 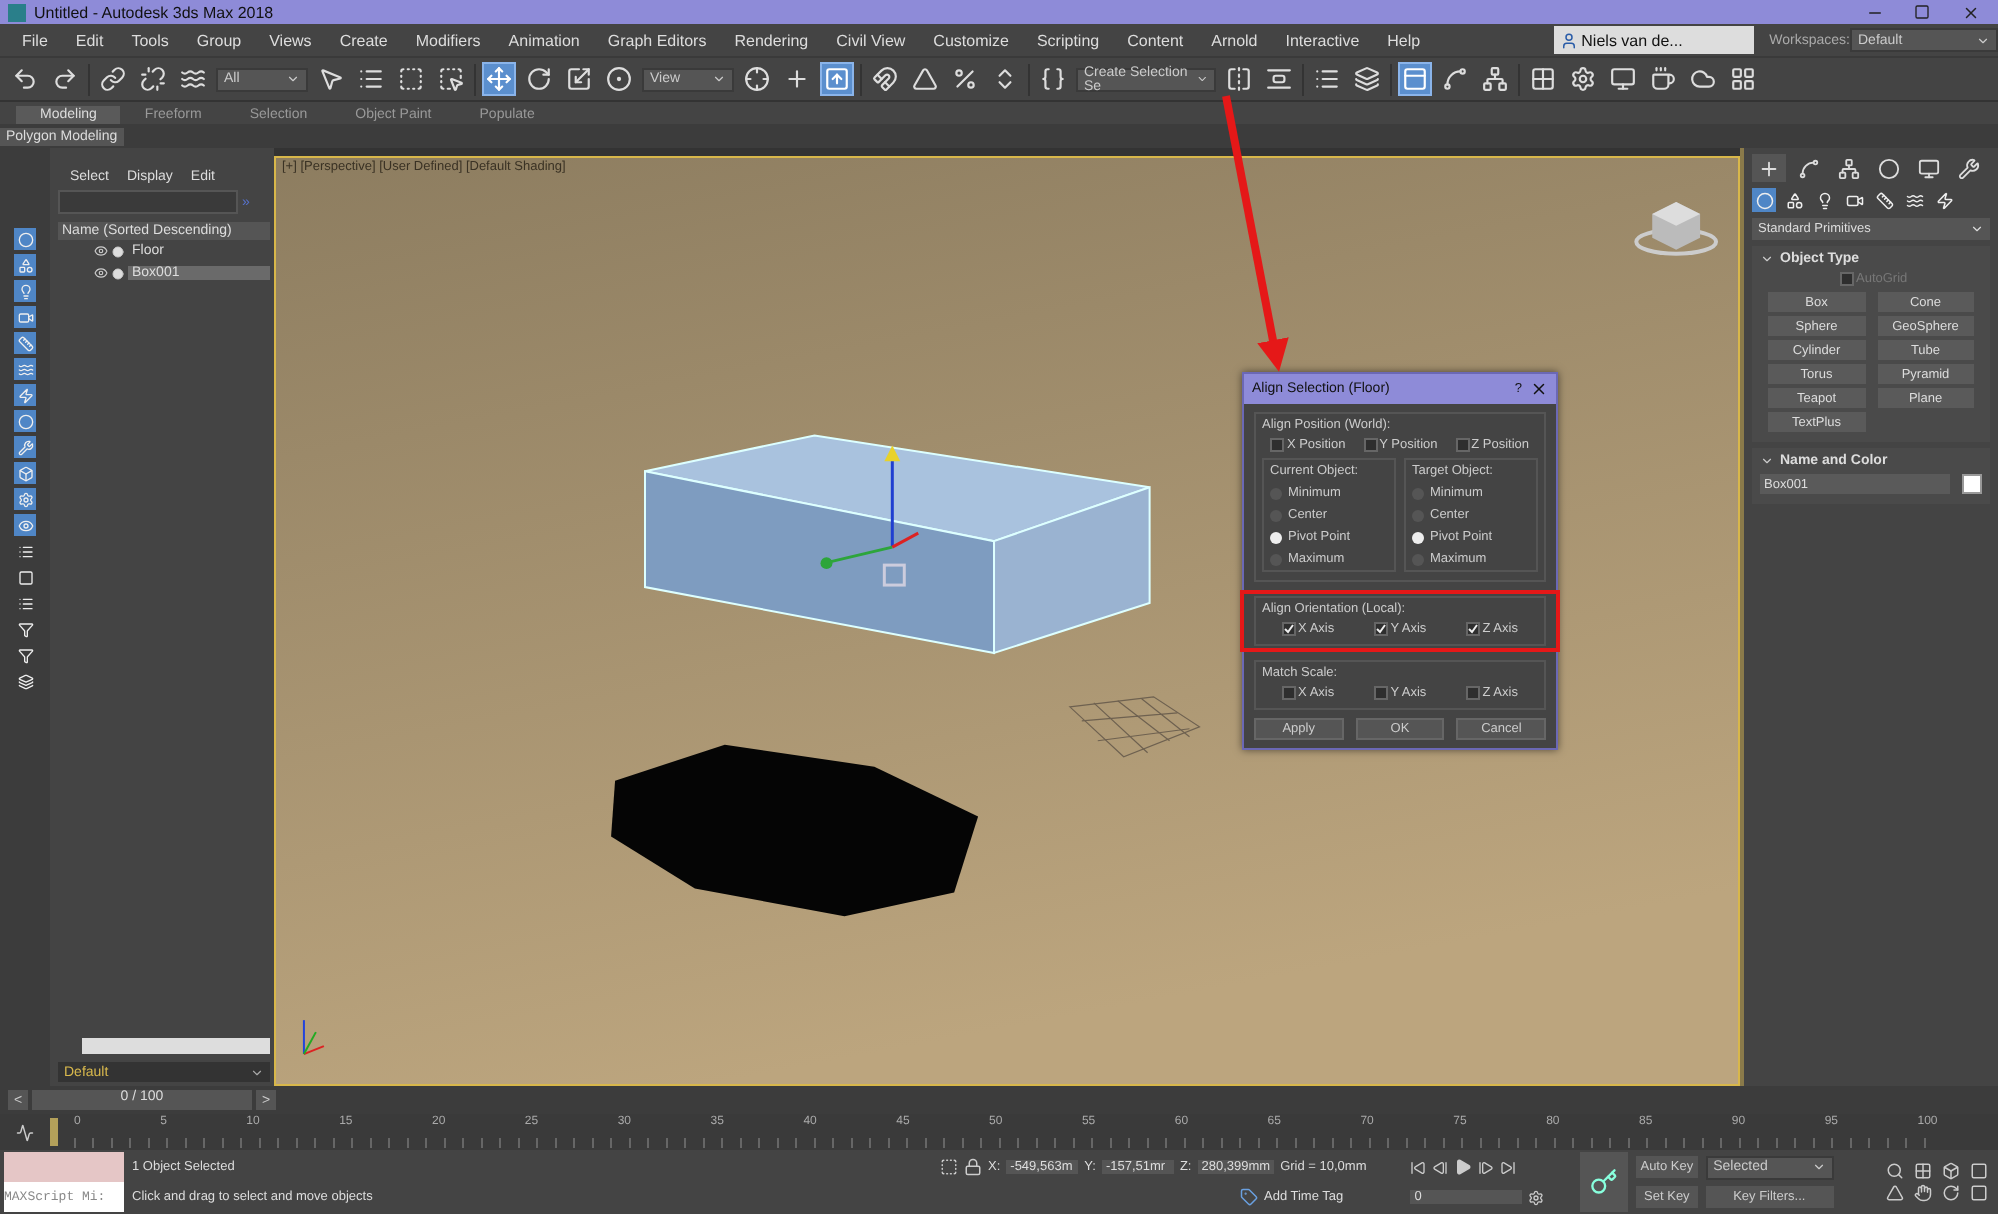 I want to click on menu-item: Views, so click(x=290, y=40).